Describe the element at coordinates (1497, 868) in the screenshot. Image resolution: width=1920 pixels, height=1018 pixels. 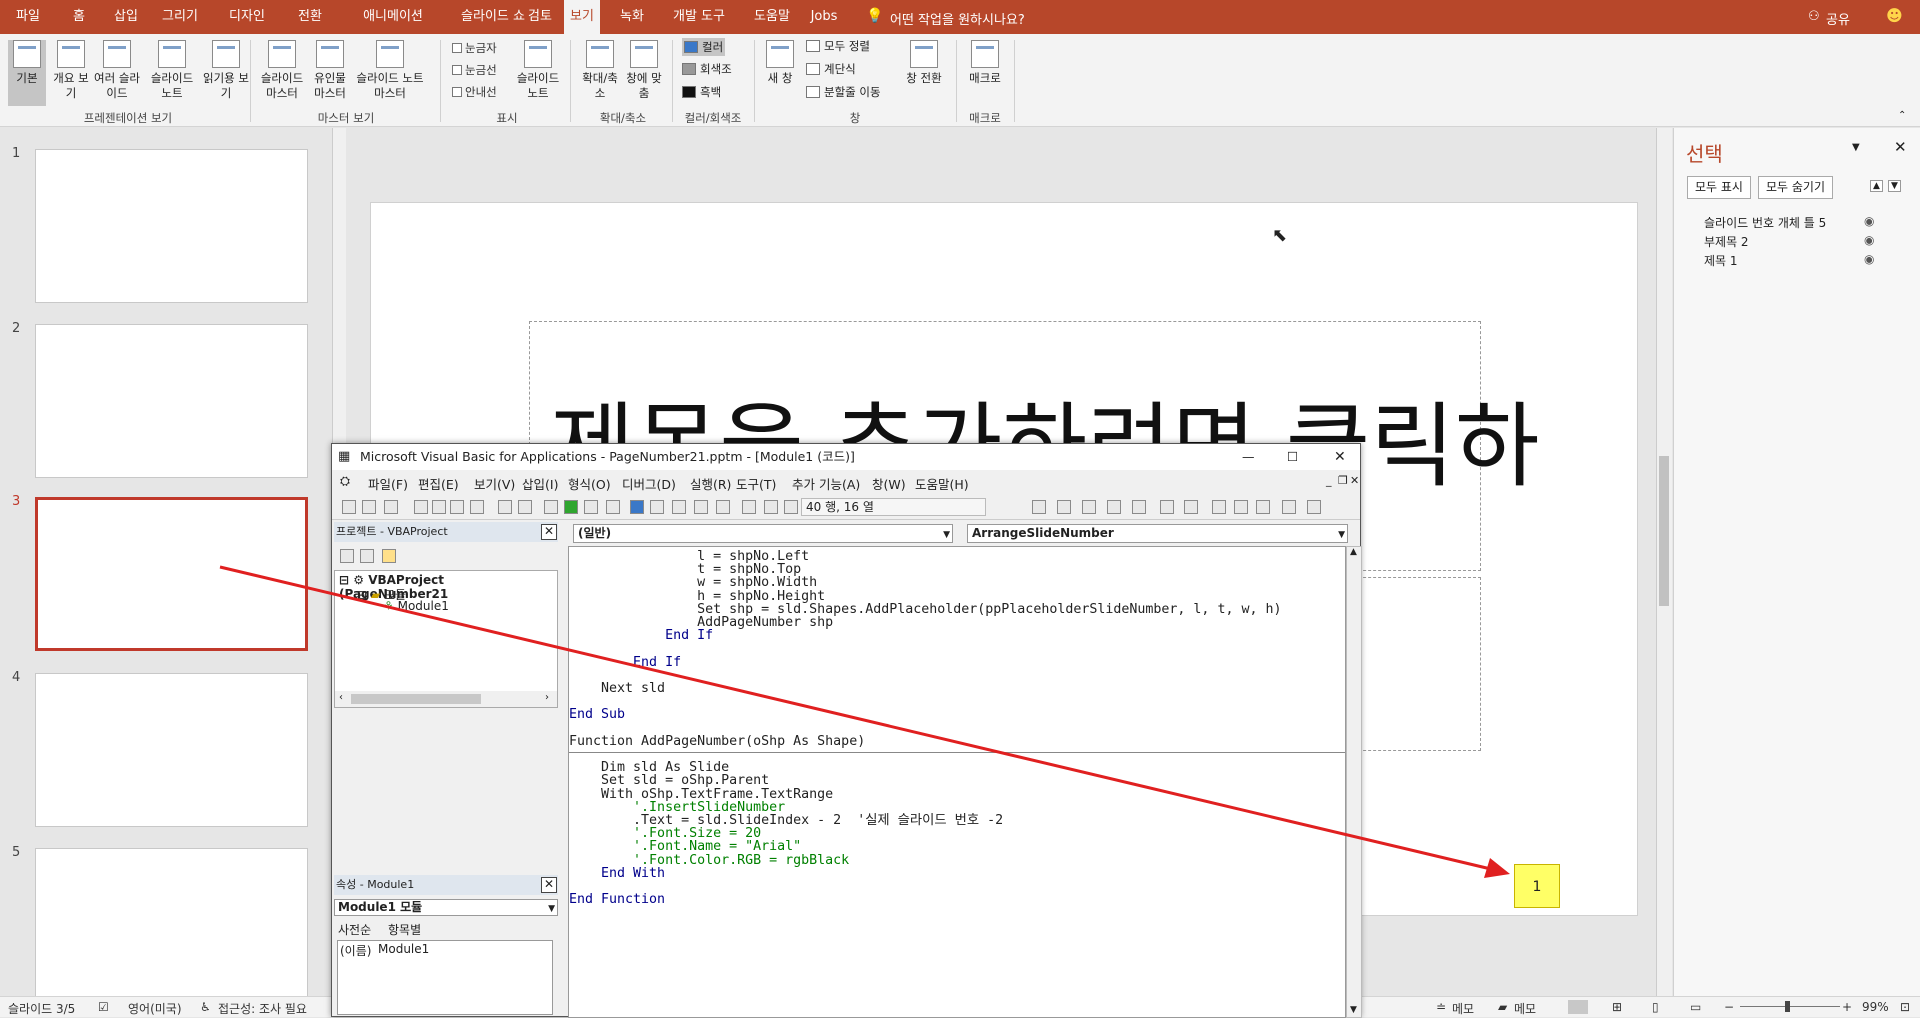
I see `arrow-head` at that location.